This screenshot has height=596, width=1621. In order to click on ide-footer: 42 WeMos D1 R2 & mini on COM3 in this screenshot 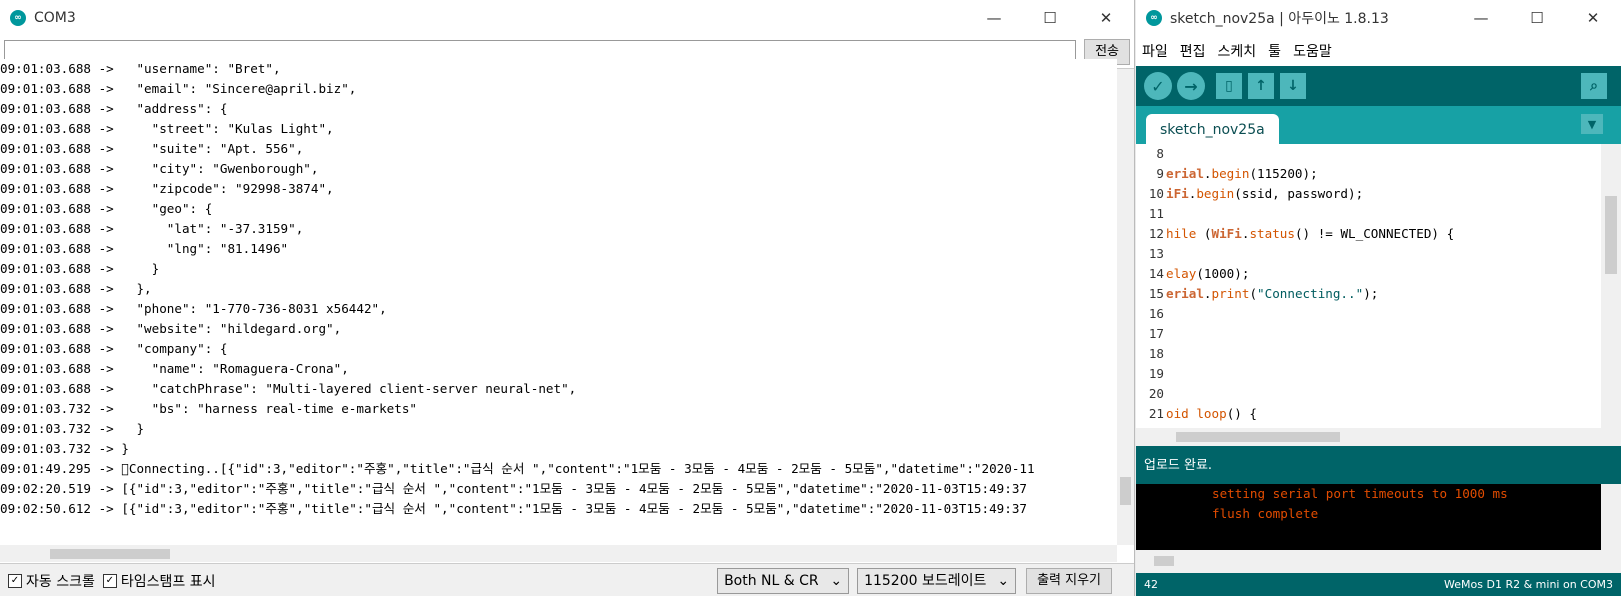, I will do `click(1378, 584)`.